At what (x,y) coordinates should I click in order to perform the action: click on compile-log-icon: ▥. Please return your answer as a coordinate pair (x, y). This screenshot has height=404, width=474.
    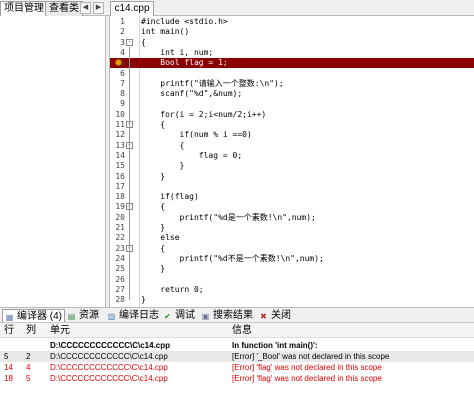
    Looking at the image, I should click on (111, 316).